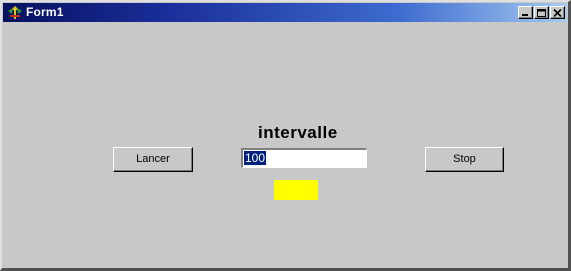 The height and width of the screenshot is (271, 571). What do you see at coordinates (525, 15) in the screenshot?
I see `minimize-icon` at bounding box center [525, 15].